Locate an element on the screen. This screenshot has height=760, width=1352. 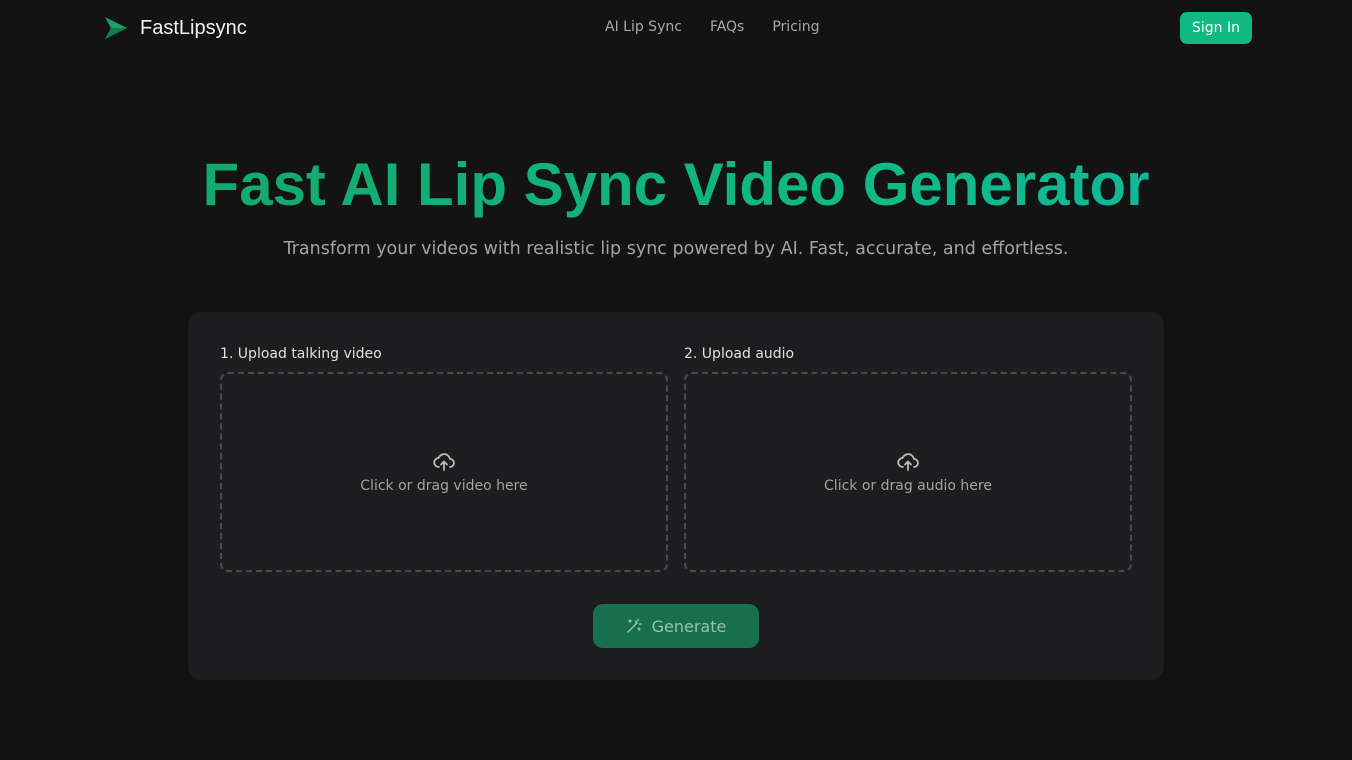
video-dropzone: Click or drag video here is located at coordinates (444, 472).